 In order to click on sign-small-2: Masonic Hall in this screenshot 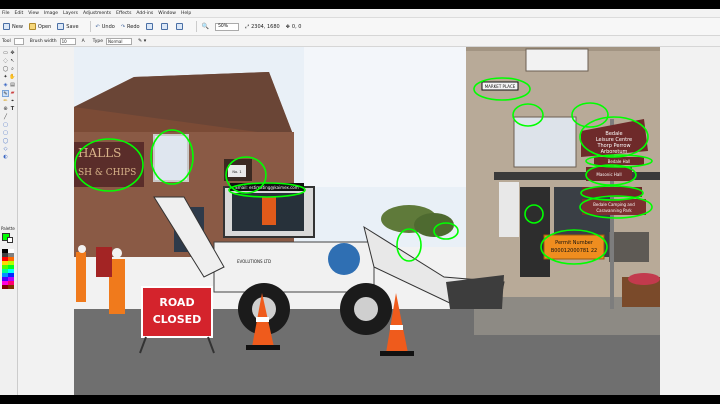, I will do `click(608, 174)`.